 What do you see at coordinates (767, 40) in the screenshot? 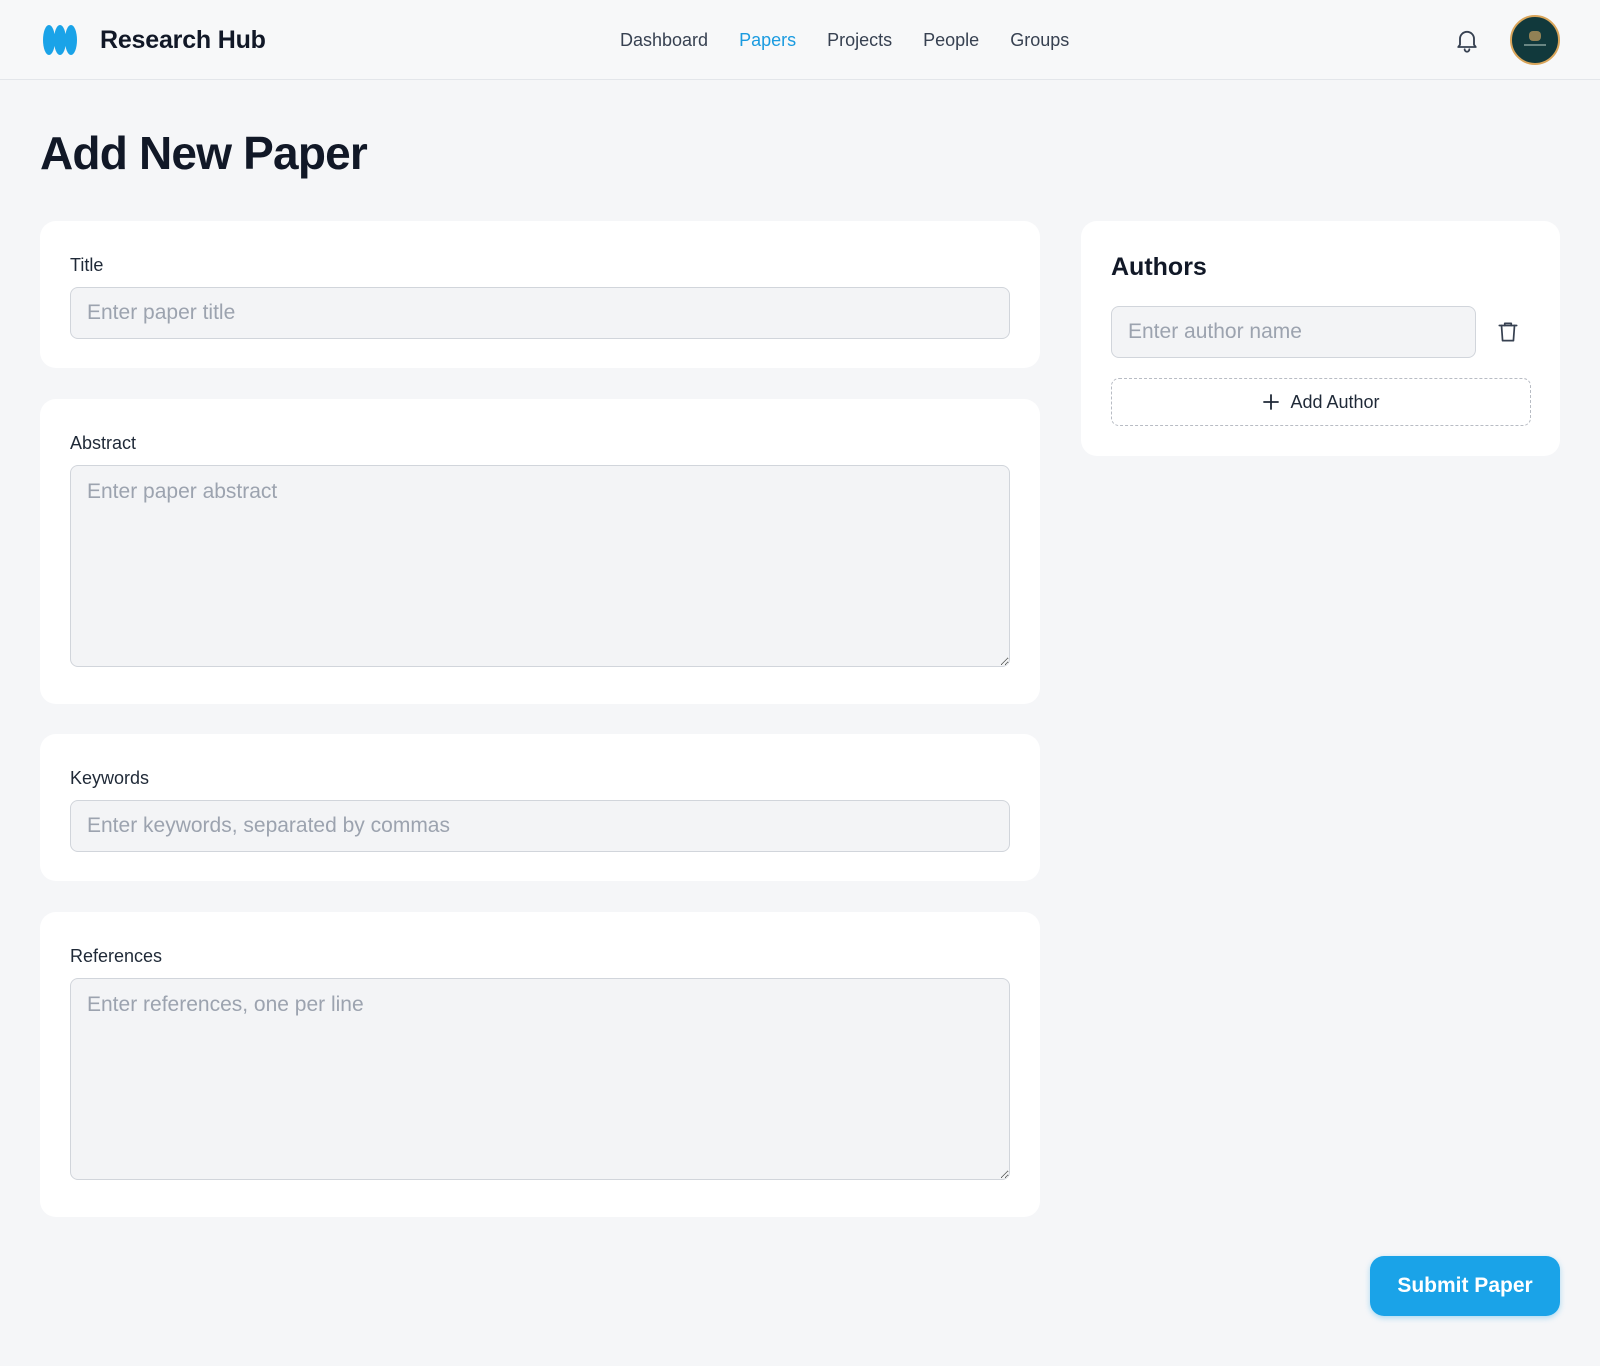
I see `nav-item-papers: Papers` at bounding box center [767, 40].